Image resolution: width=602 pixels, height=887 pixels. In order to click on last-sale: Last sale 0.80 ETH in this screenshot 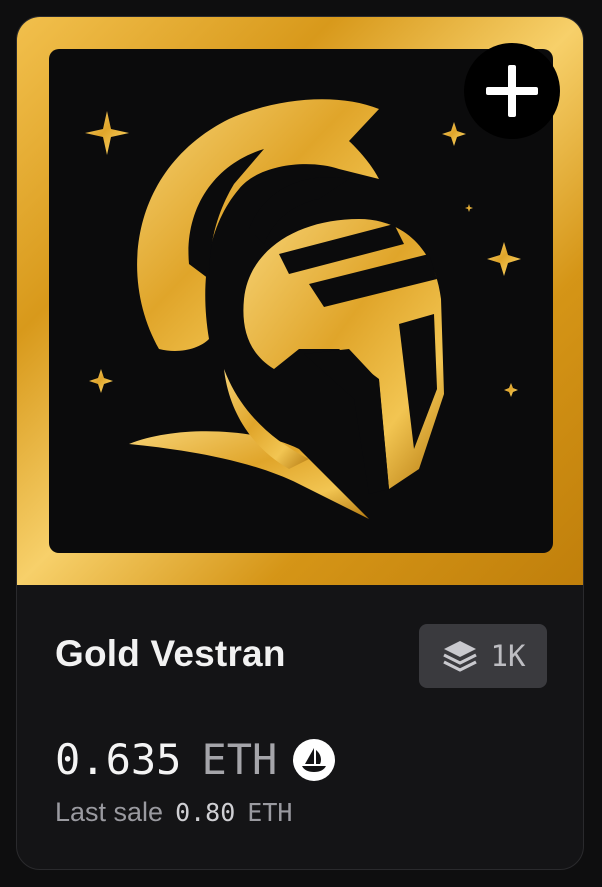, I will do `click(173, 812)`.